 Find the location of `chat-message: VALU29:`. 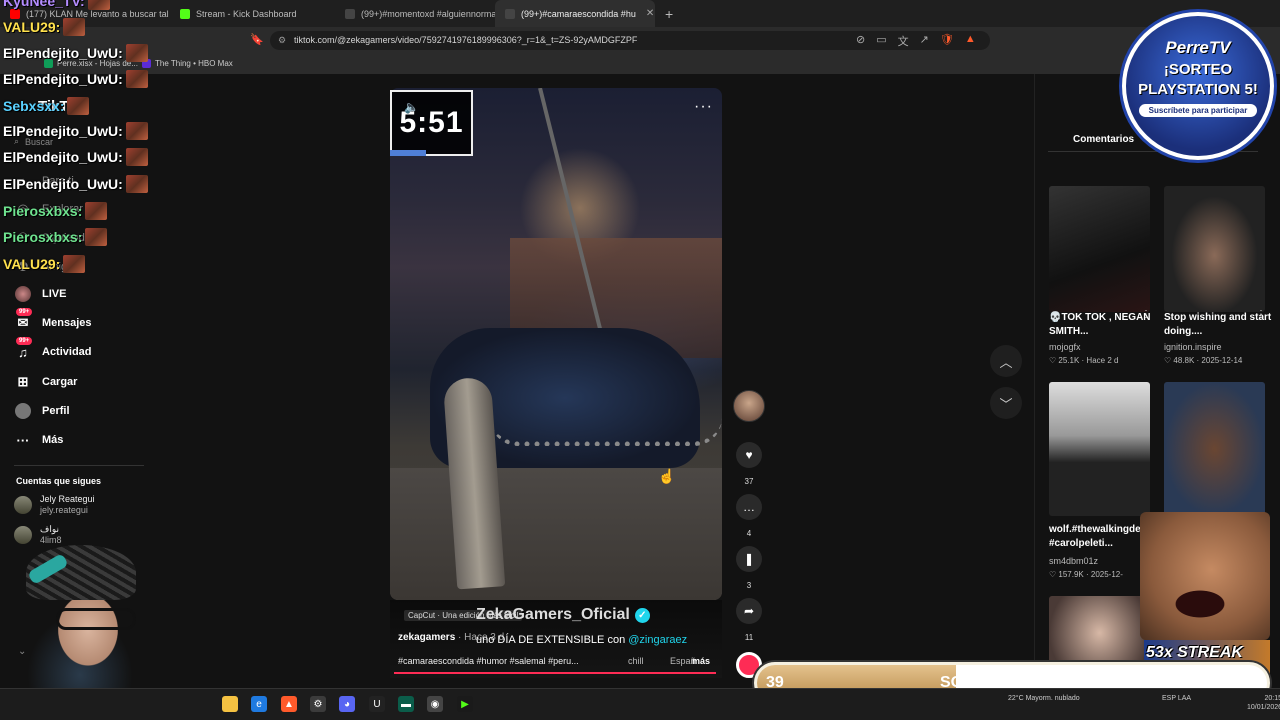

chat-message: VALU29: is located at coordinates (44, 264).